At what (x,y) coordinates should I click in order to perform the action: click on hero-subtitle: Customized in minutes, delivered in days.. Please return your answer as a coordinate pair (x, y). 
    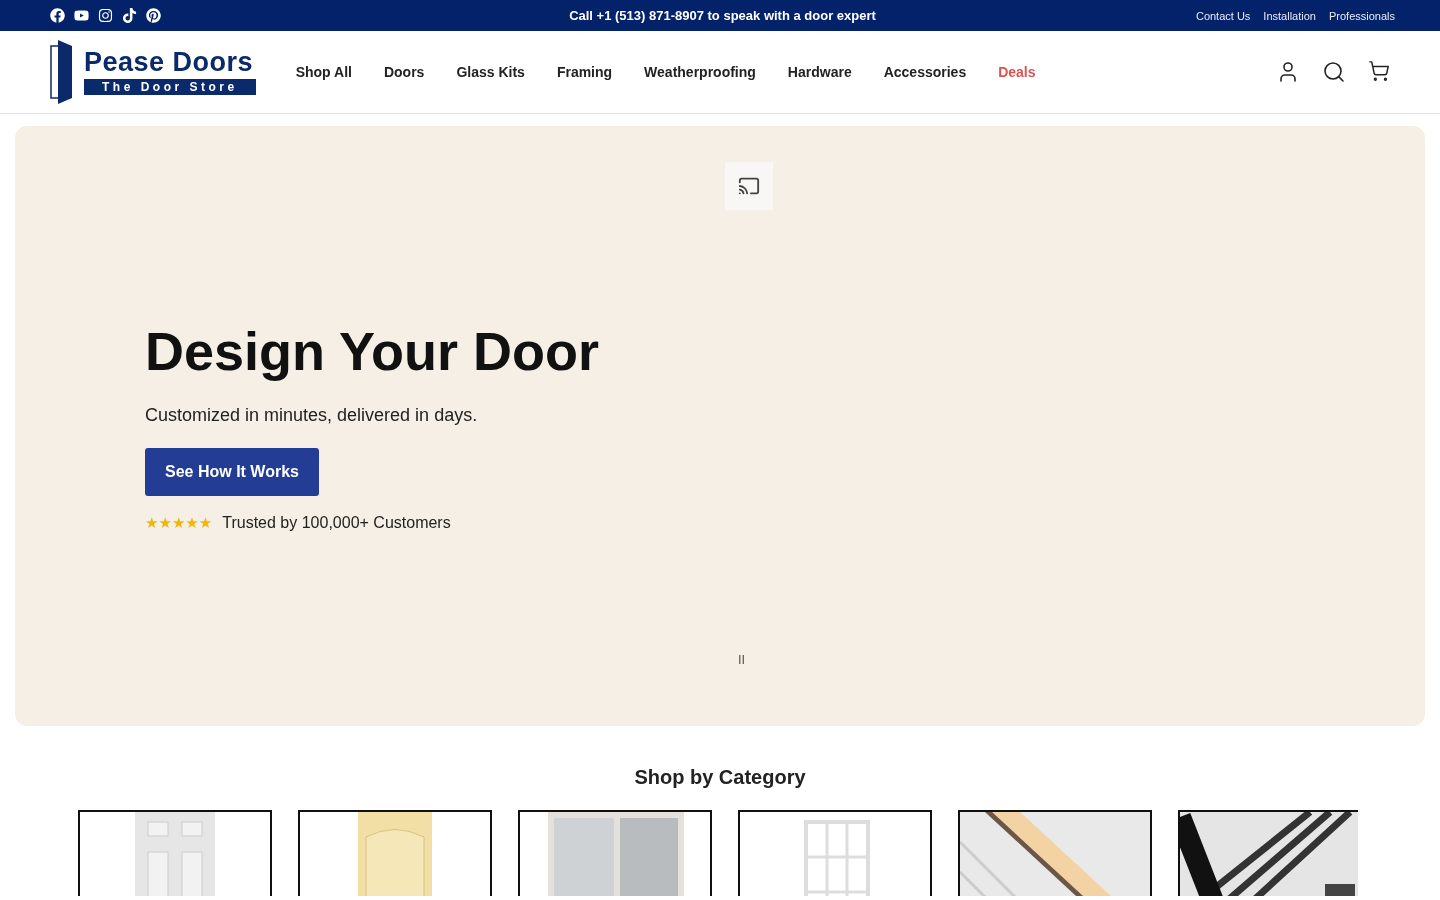
    Looking at the image, I should click on (312, 416).